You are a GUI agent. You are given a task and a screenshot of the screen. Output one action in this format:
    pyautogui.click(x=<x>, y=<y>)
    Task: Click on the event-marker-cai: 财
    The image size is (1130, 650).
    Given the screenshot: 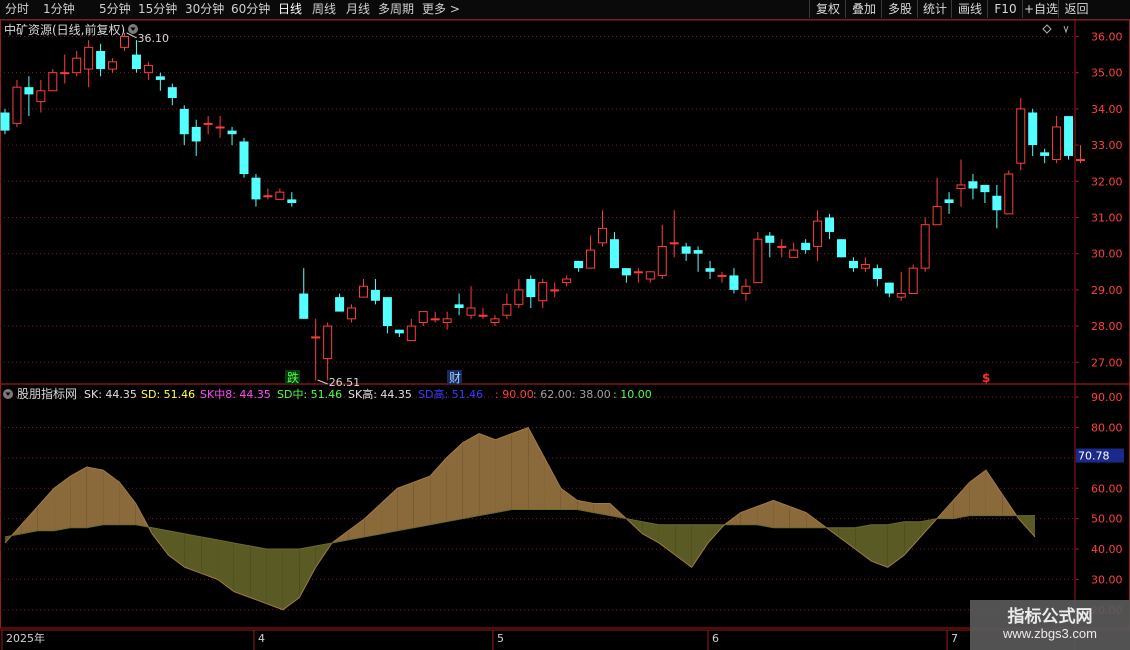 What is the action you would take?
    pyautogui.click(x=455, y=378)
    